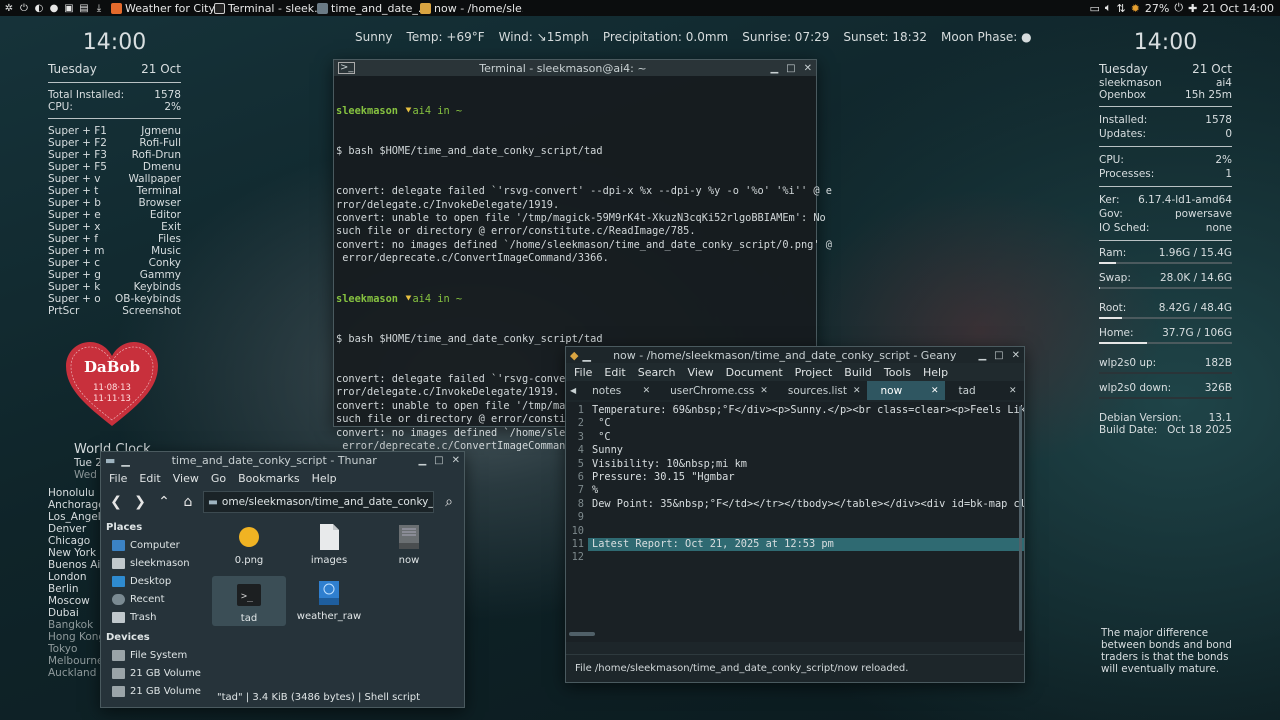 The image size is (1280, 720). What do you see at coordinates (897, 372) in the screenshot?
I see `menu-item: Tools` at bounding box center [897, 372].